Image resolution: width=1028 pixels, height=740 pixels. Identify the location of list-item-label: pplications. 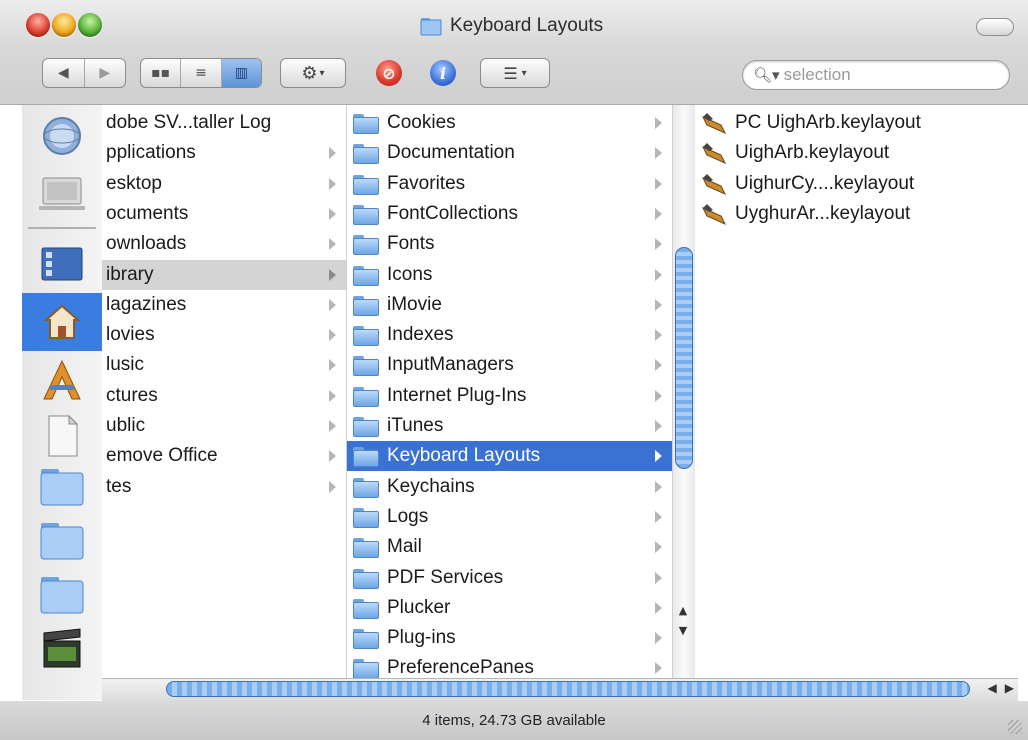
(151, 153).